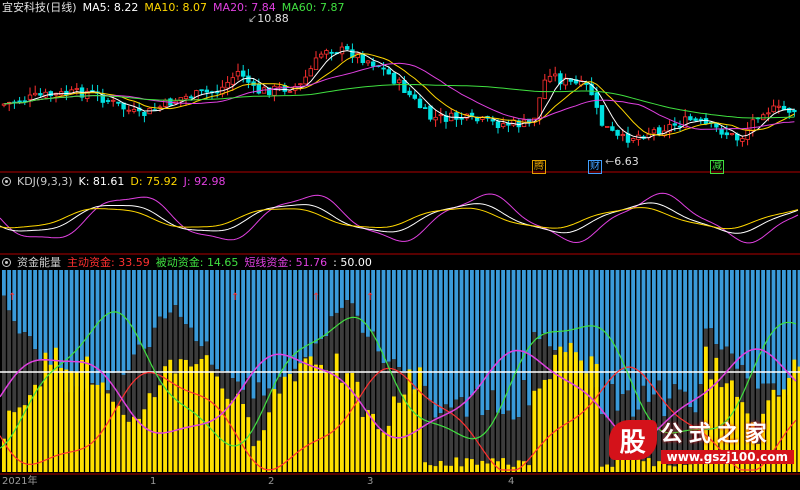  Describe the element at coordinates (595, 167) in the screenshot. I see `event-flag-cai: 财` at that location.